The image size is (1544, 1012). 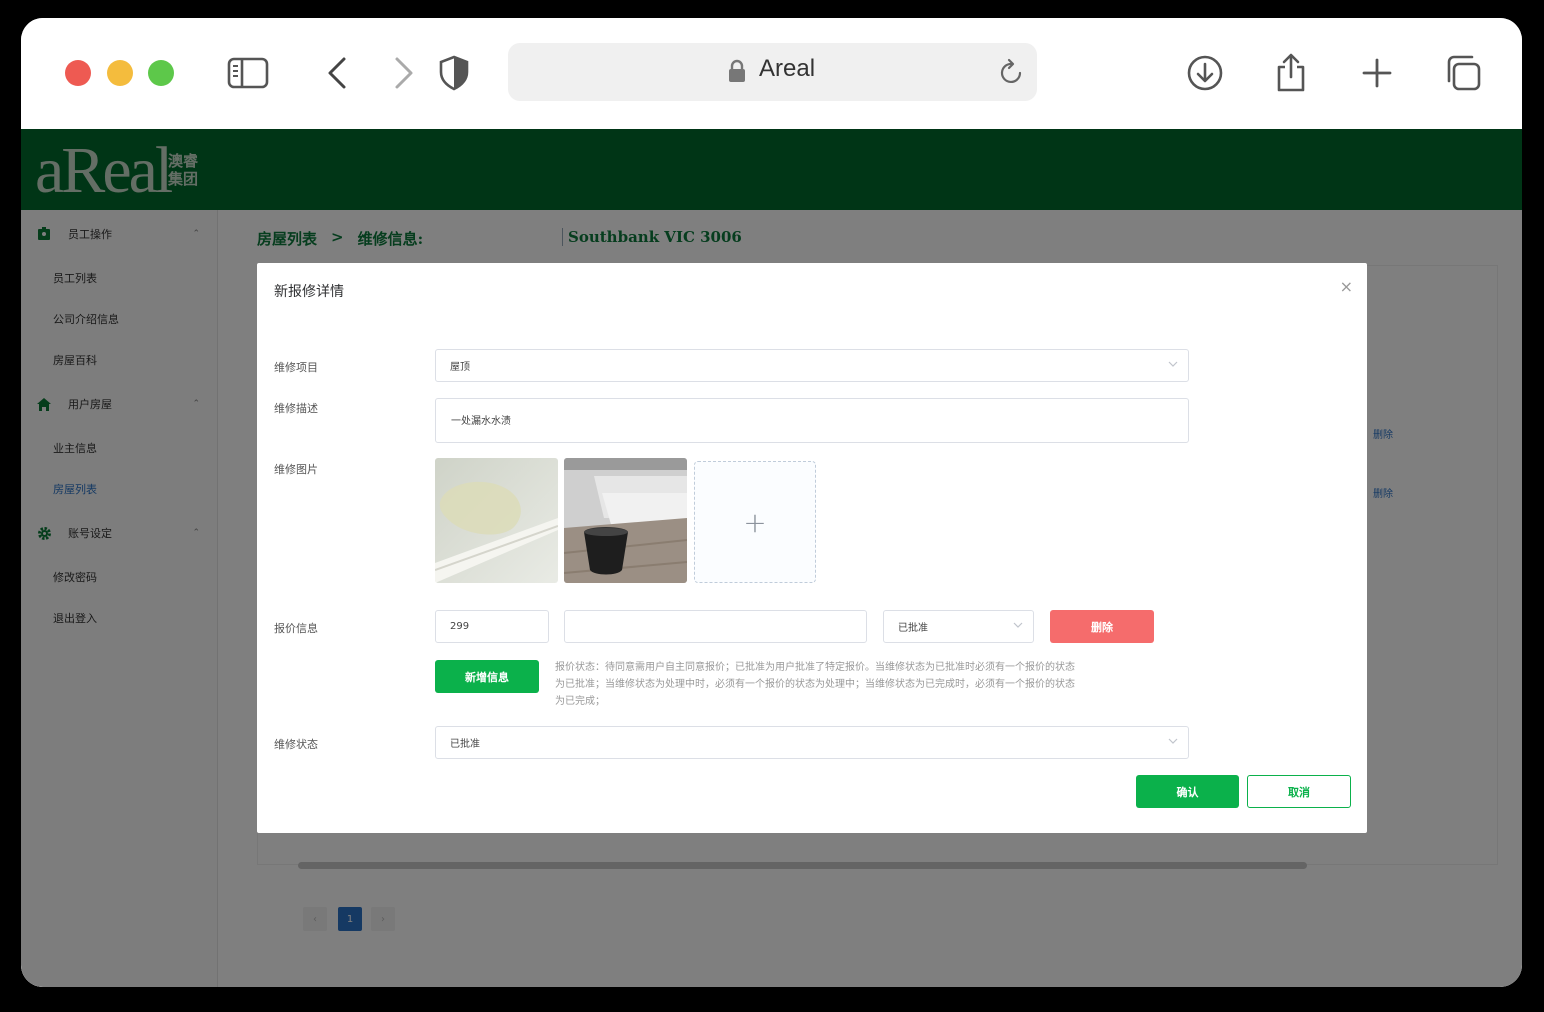 What do you see at coordinates (337, 73) in the screenshot?
I see `back-icon` at bounding box center [337, 73].